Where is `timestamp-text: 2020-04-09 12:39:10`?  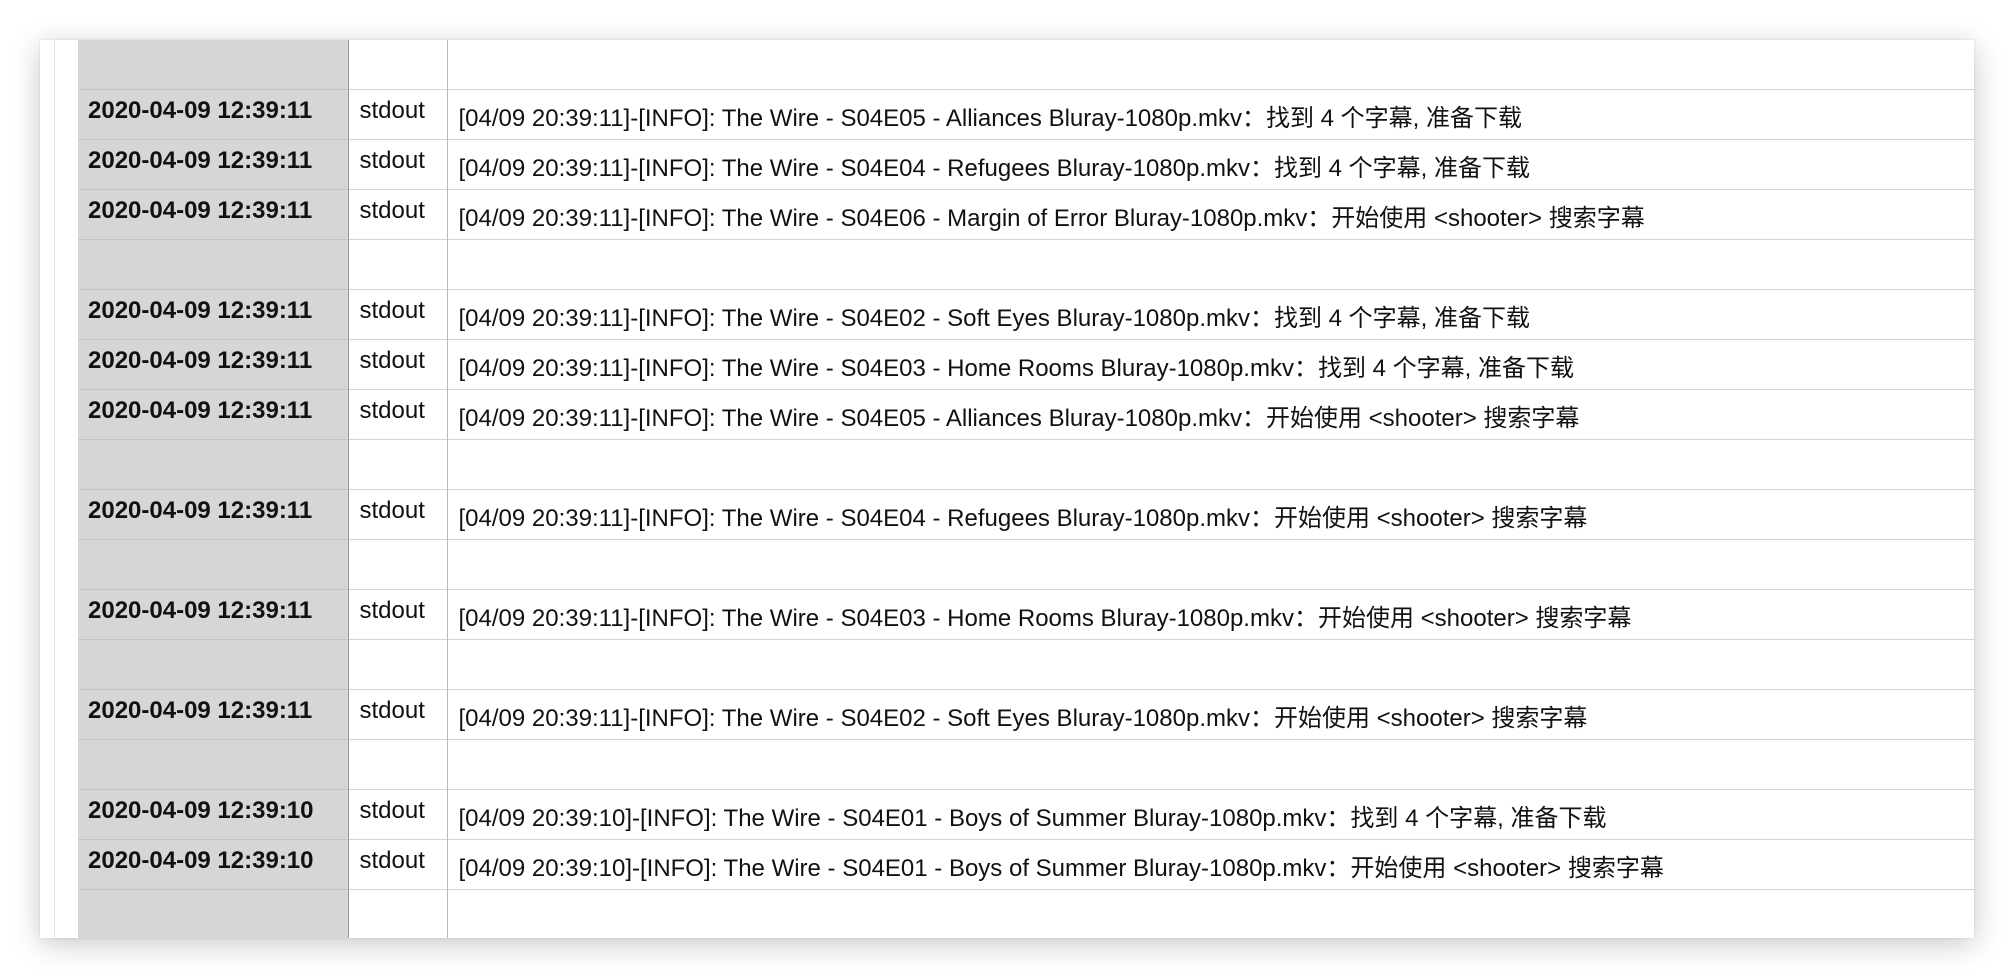 timestamp-text: 2020-04-09 12:39:10 is located at coordinates (201, 860).